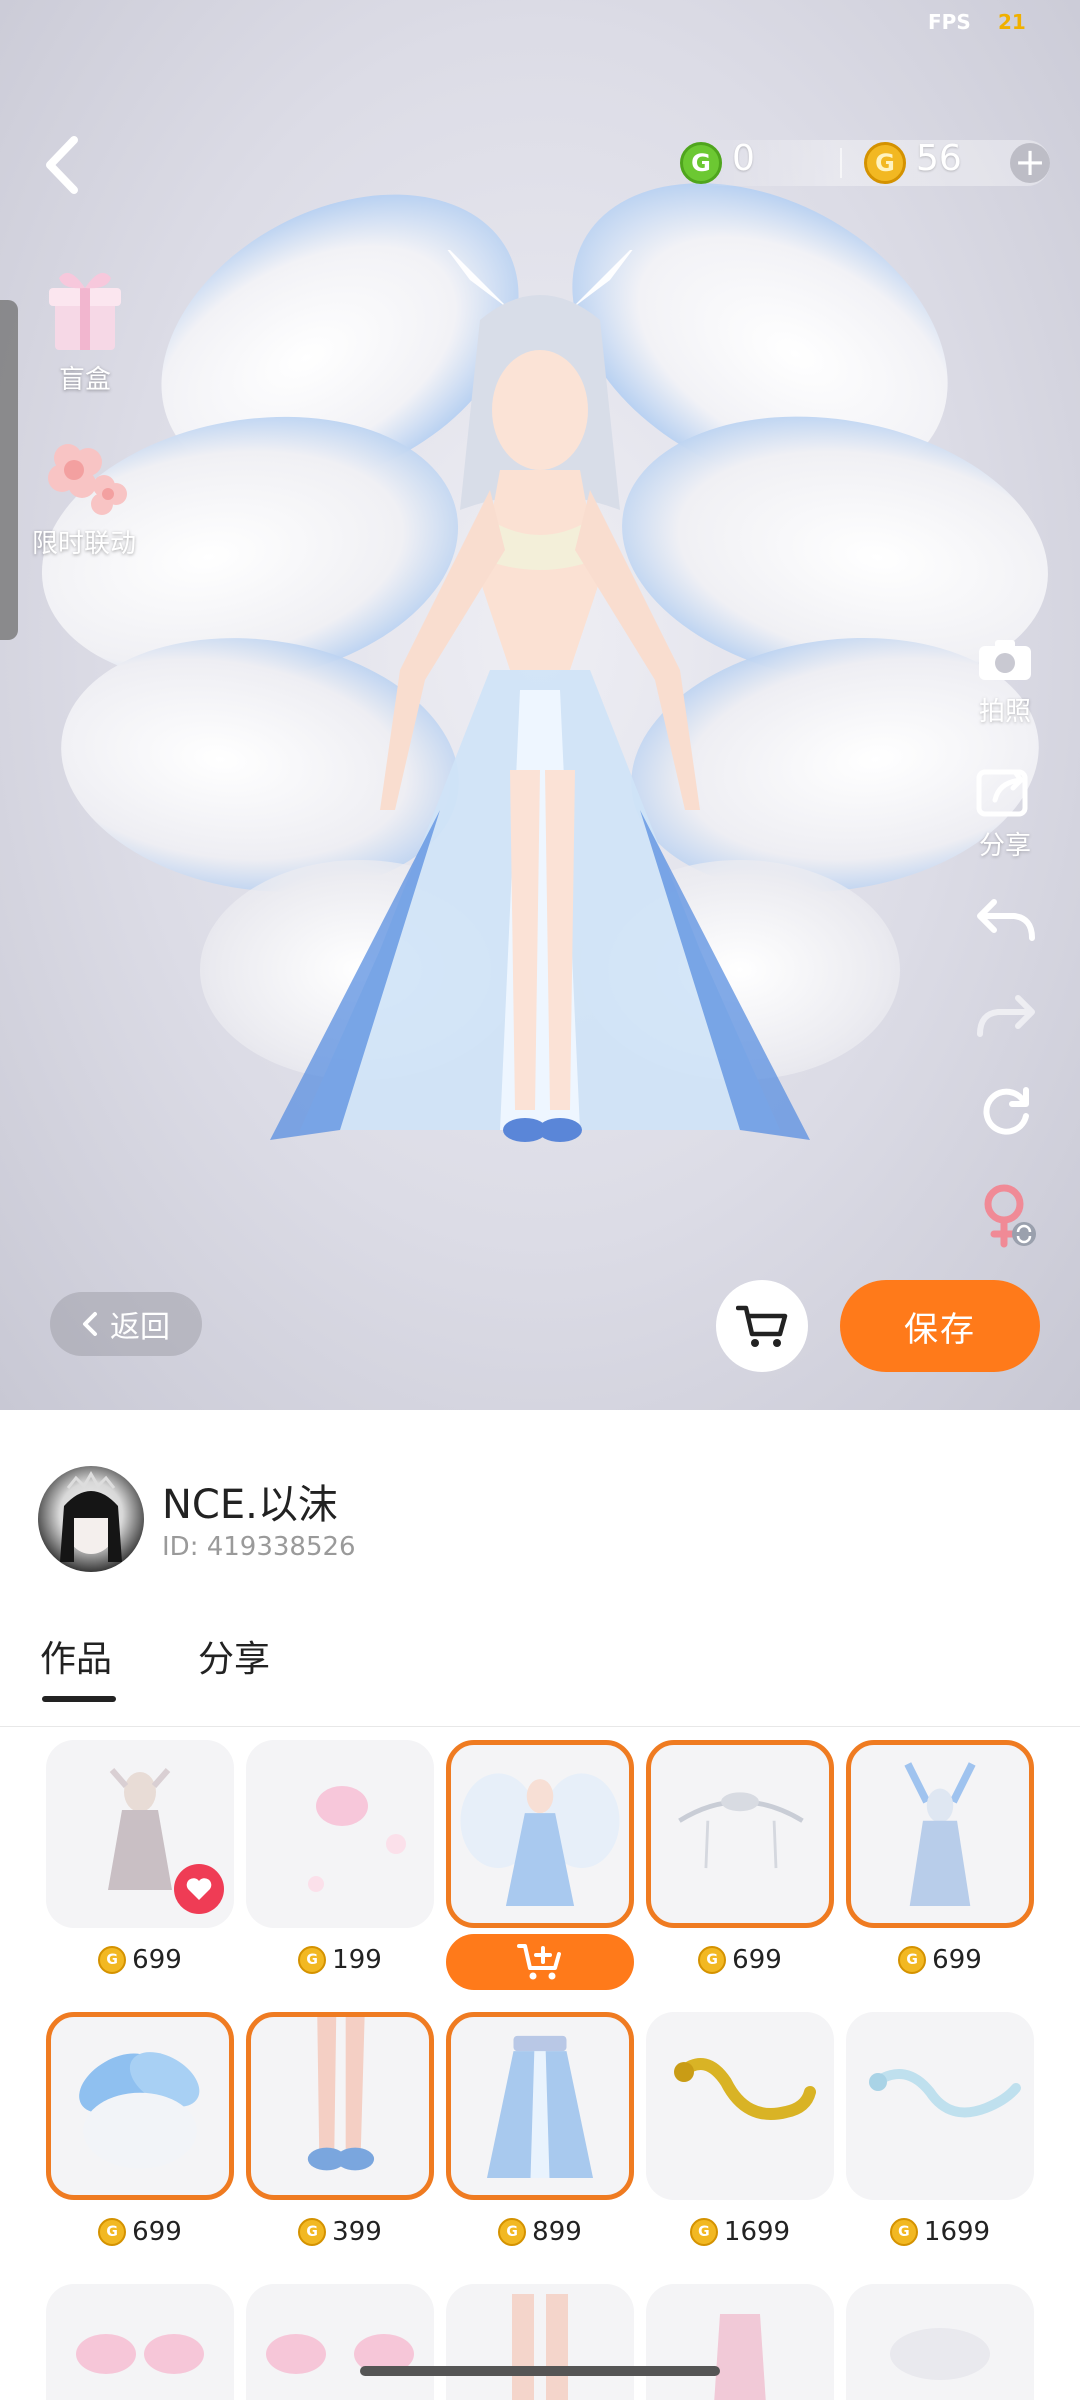  I want to click on divider, so click(540, 1726).